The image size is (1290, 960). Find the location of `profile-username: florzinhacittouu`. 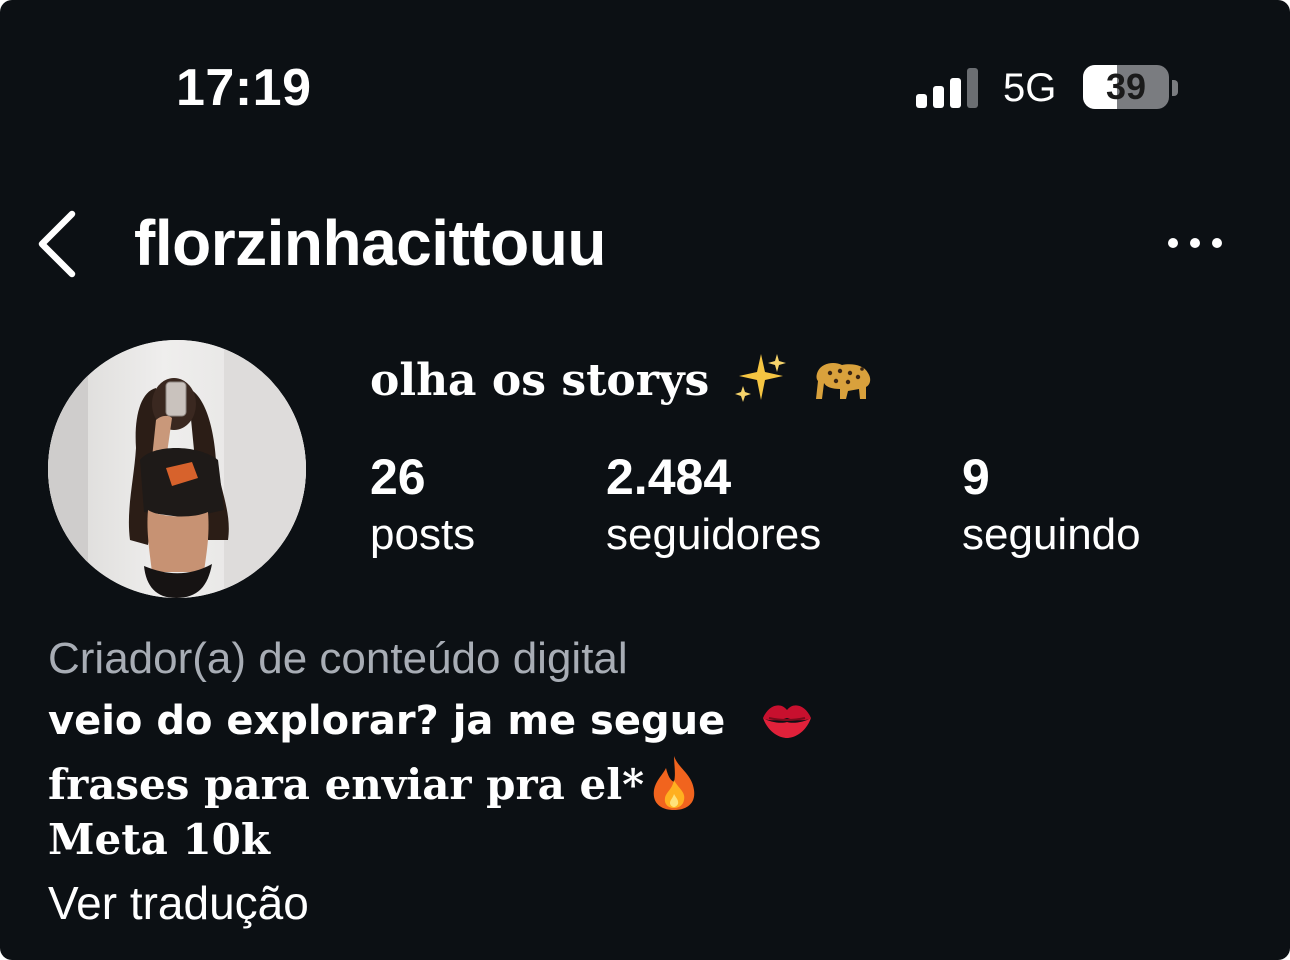

profile-username: florzinhacittouu is located at coordinates (370, 243).